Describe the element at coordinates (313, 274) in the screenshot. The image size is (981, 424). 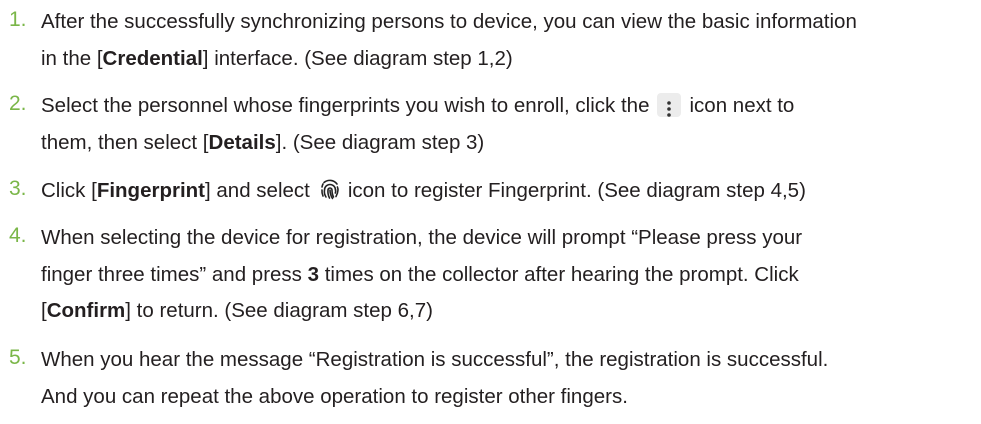
I see `press-count: 3` at that location.